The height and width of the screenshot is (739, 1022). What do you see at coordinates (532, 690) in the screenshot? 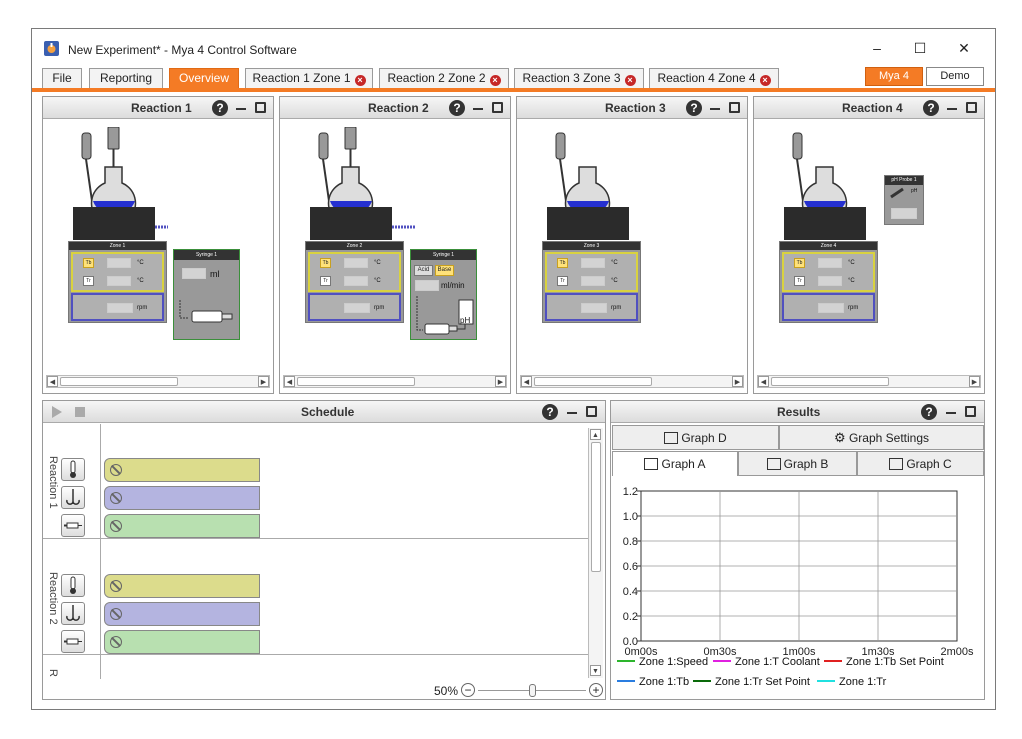
I see `zoom-slider-thumb` at bounding box center [532, 690].